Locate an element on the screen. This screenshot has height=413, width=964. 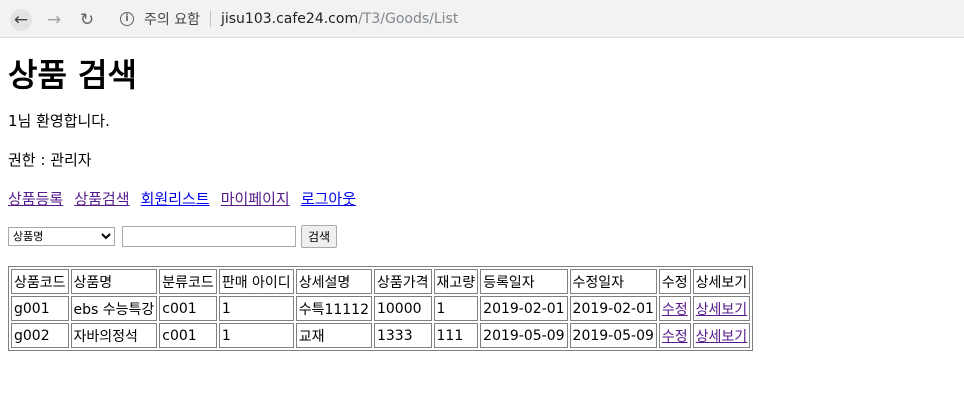
role-text: 권한 : 관리자 is located at coordinates (50, 160).